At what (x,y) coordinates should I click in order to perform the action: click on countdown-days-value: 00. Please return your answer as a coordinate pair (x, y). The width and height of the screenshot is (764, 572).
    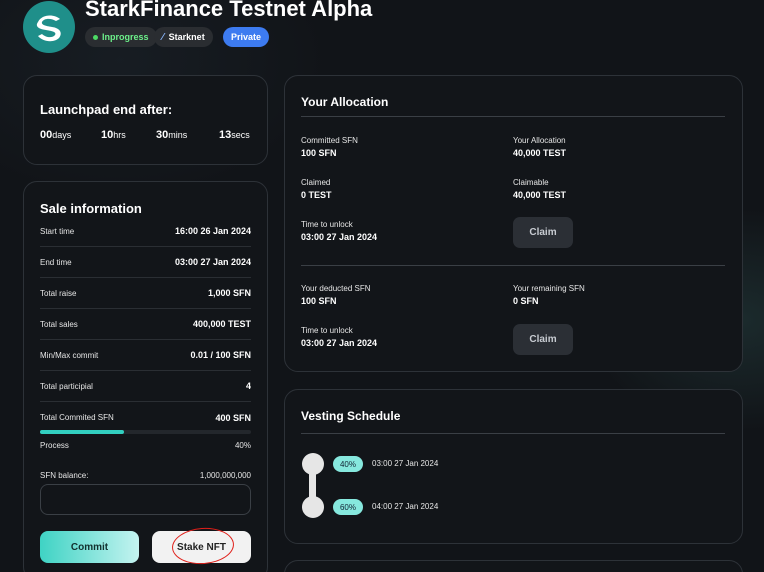
    Looking at the image, I should click on (46, 135).